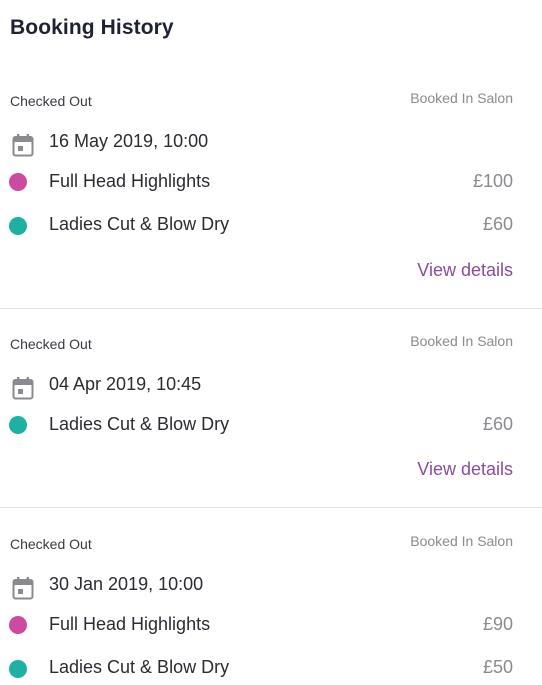  Describe the element at coordinates (125, 384) in the screenshot. I see `booking-date: 04 Apr 2019, 10:45` at that location.